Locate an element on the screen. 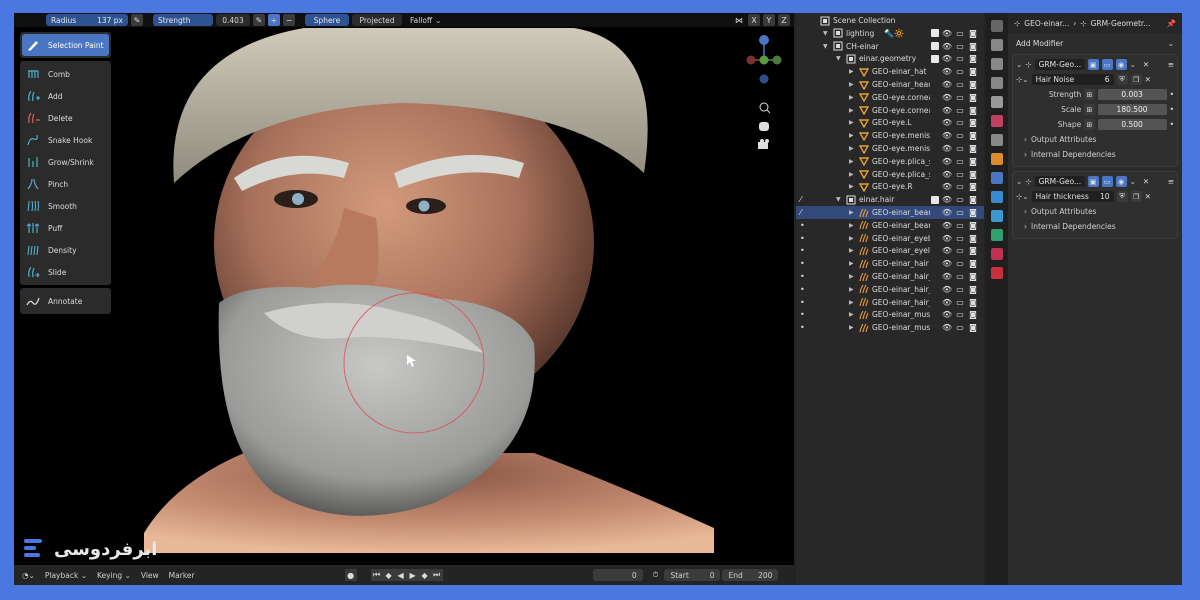 Image resolution: width=1200 pixels, height=600 pixels. tool-grow-shrink: Grow/Shrink is located at coordinates (65, 162).